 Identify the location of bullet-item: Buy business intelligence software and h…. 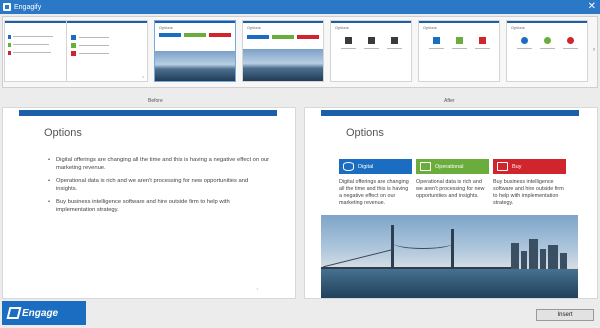
(159, 206).